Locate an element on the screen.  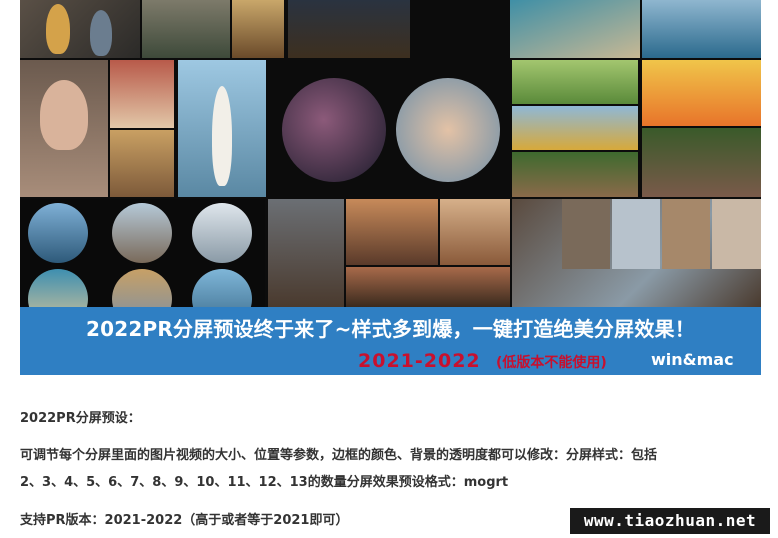
photo-tile-smiling-woman is located at coordinates (575, 82).